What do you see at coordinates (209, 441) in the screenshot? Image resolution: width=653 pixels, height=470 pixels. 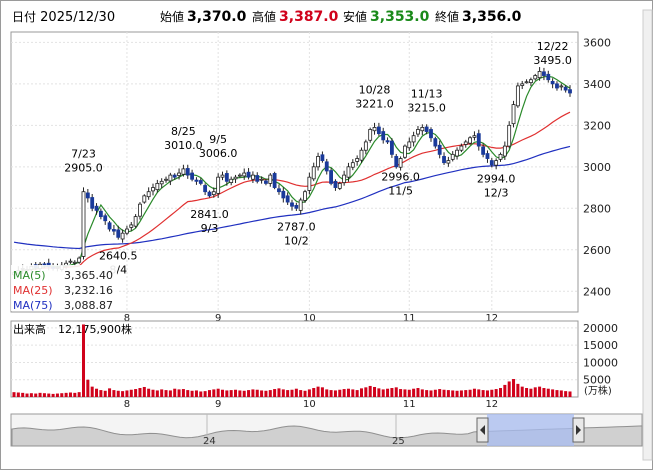 I see `nav-label-24: 24` at bounding box center [209, 441].